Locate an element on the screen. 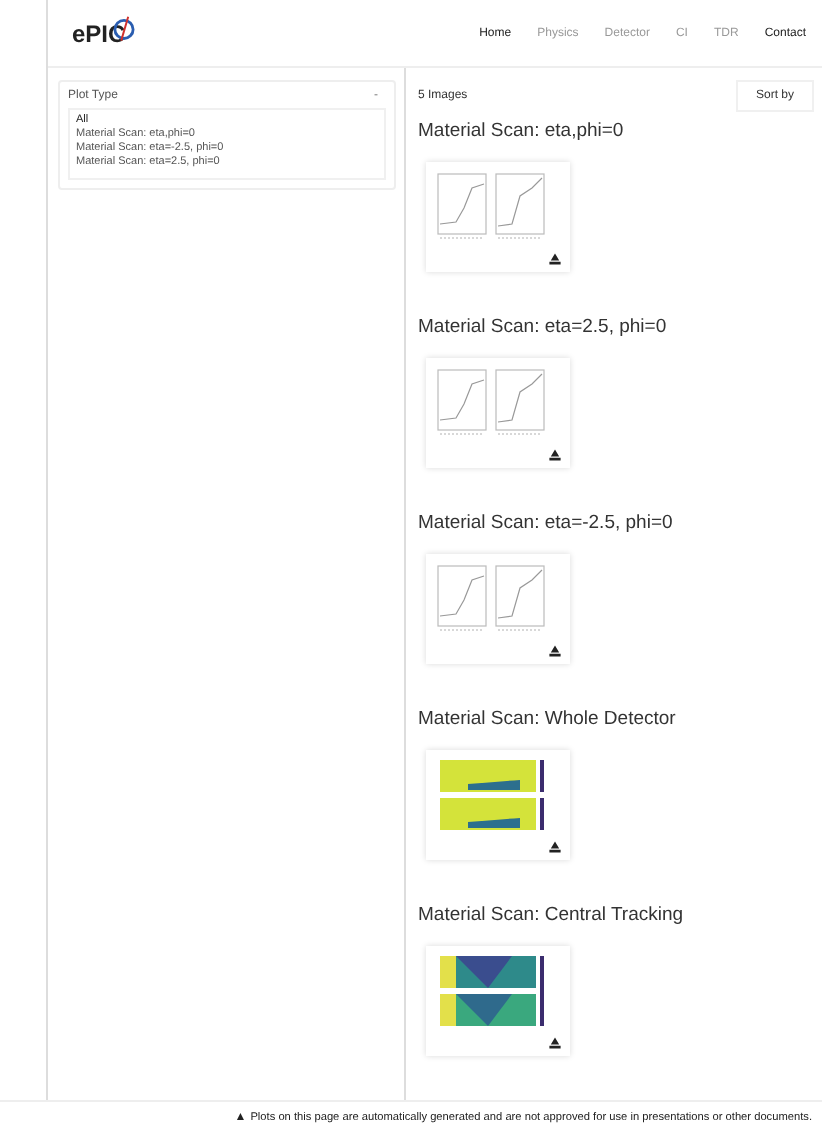 The image size is (822, 1132). gallery-title: Material Scan: eta=-2.5, phi=0 is located at coordinates (546, 523).